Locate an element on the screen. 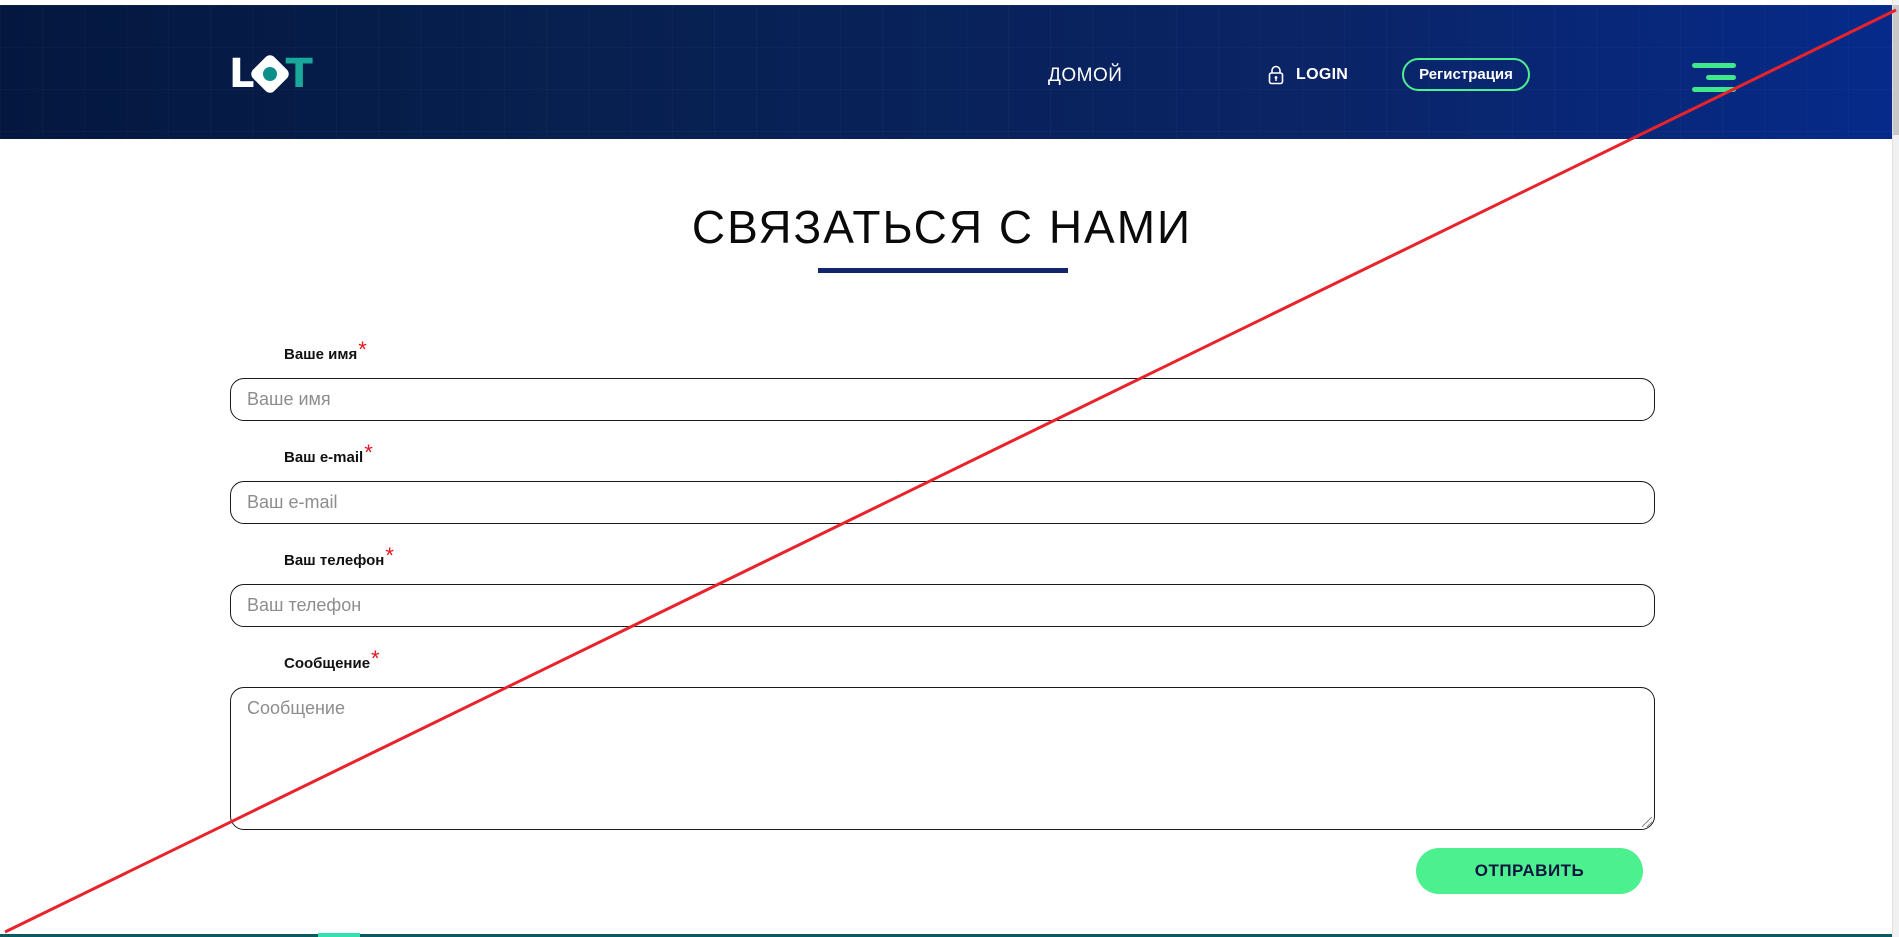 The image size is (1899, 937). nav-login-link: LOGIN is located at coordinates (1308, 75).